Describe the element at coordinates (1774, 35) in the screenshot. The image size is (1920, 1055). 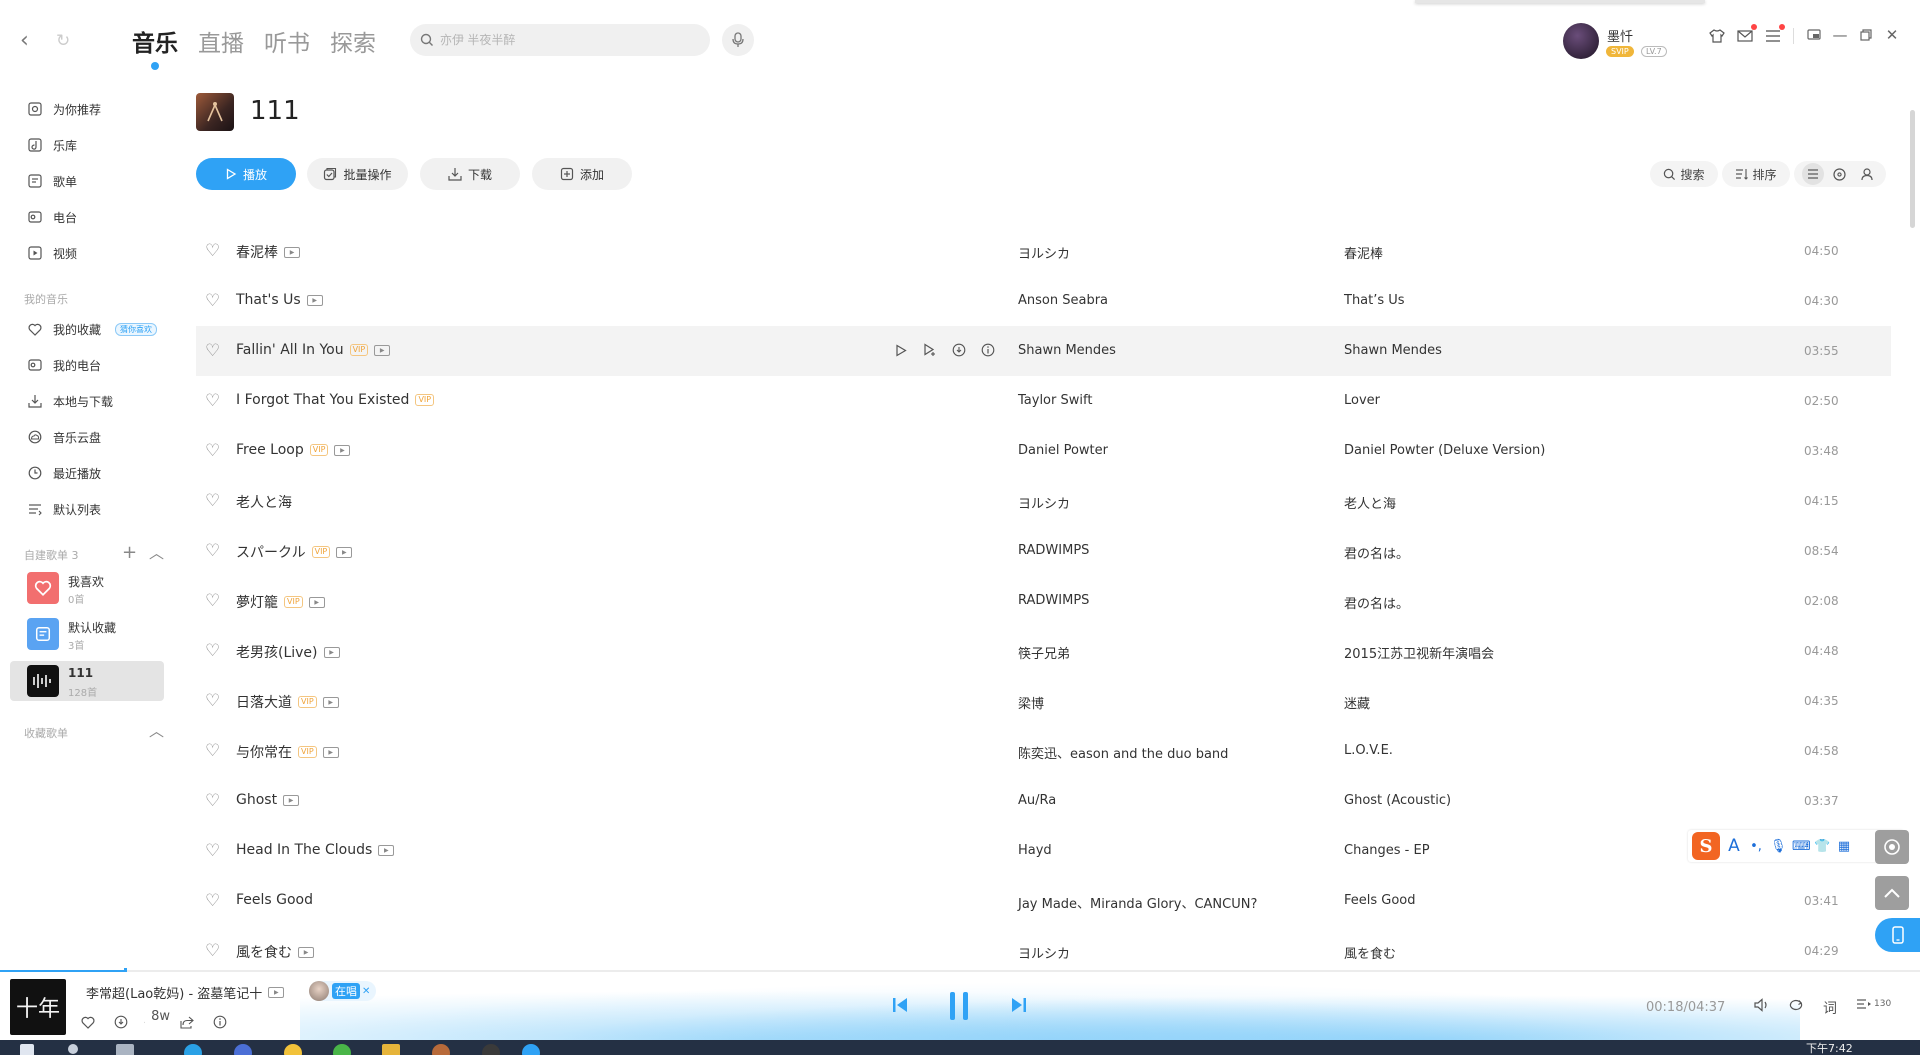
I see `menu-icon` at that location.